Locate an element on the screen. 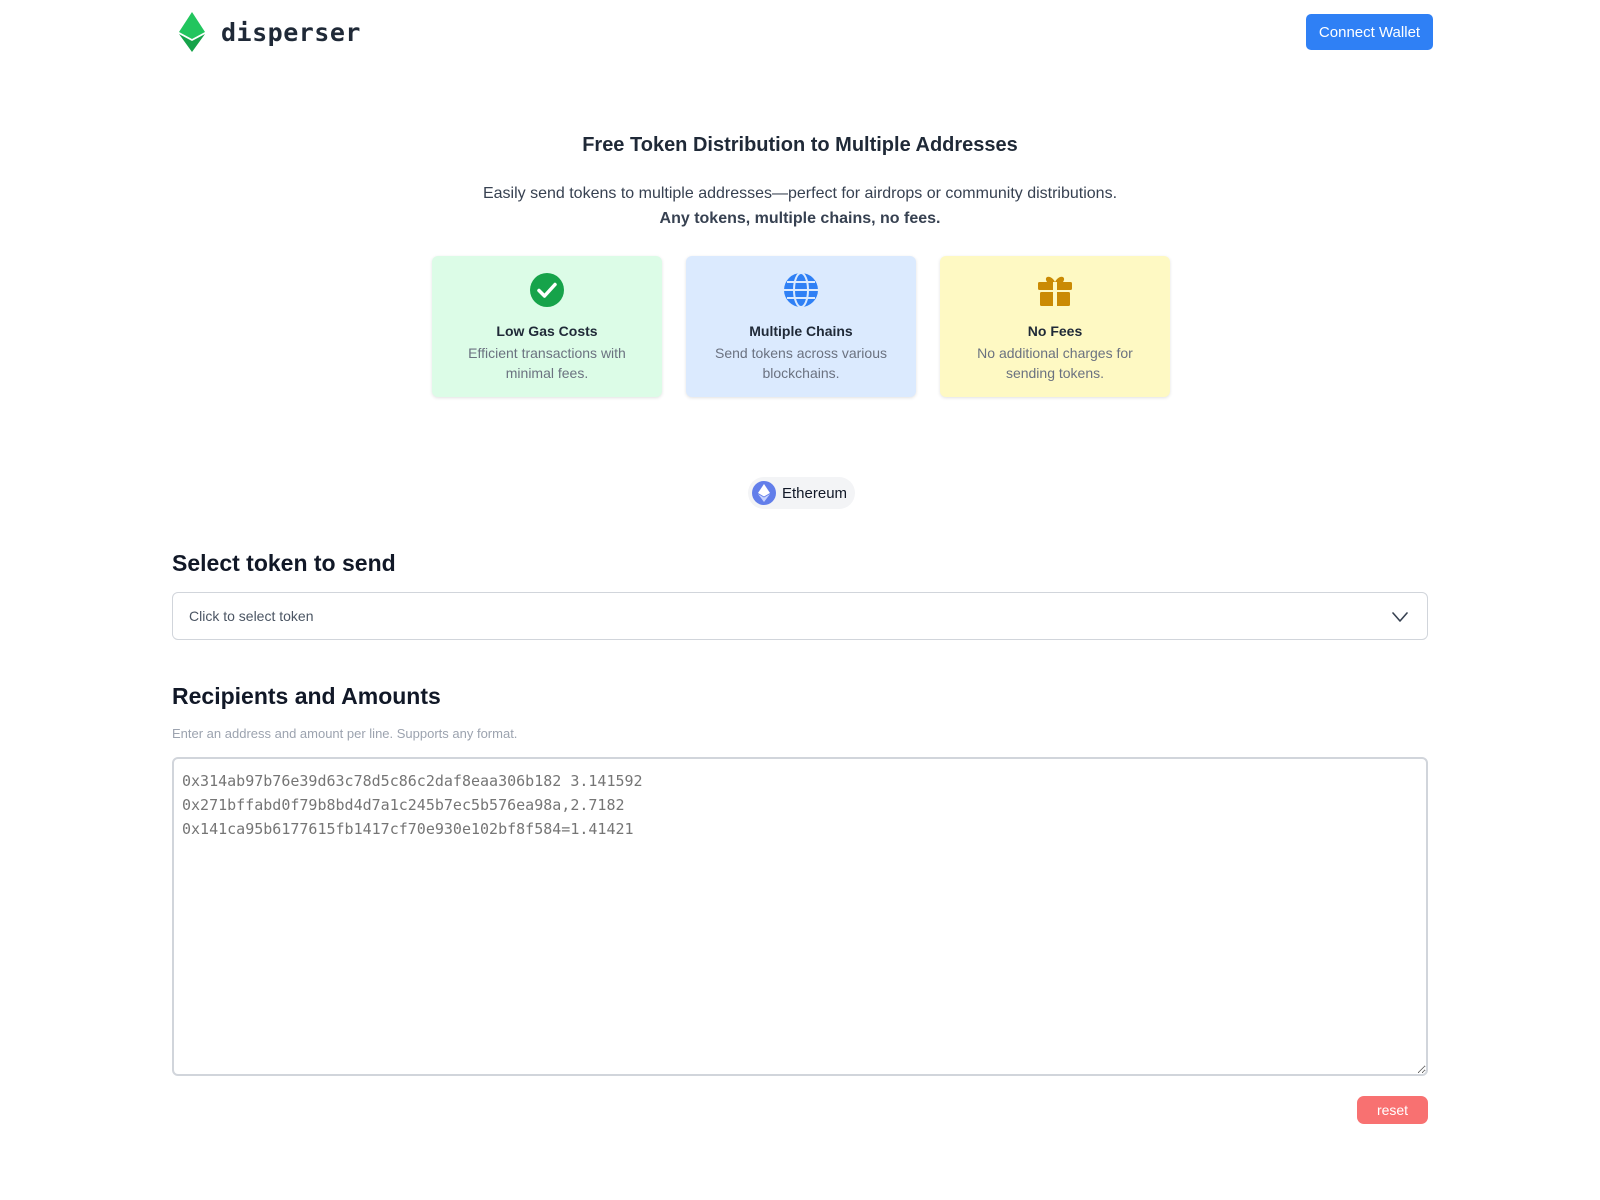 This screenshot has height=1200, width=1600. connect-wallet-button: Connect Wallet is located at coordinates (1369, 32).